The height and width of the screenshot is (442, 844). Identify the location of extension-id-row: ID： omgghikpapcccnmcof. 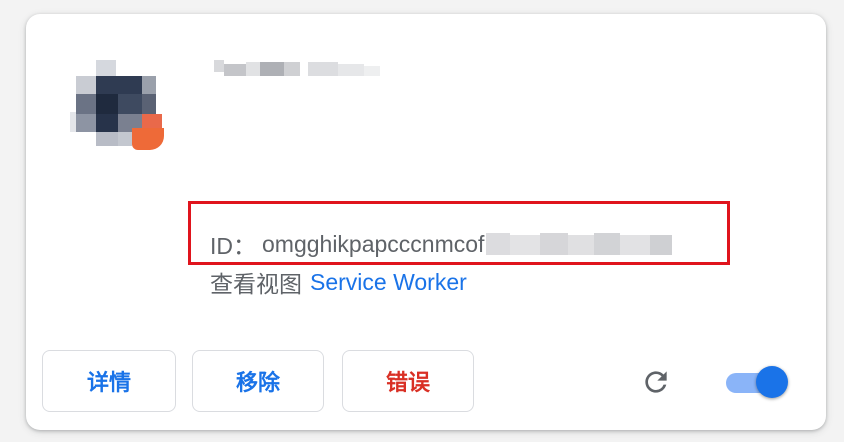
(443, 244).